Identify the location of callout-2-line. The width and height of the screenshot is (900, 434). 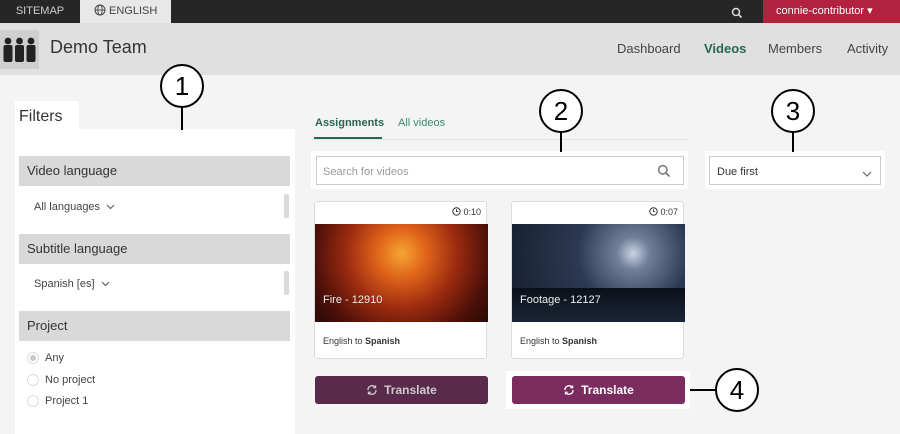
(561, 142).